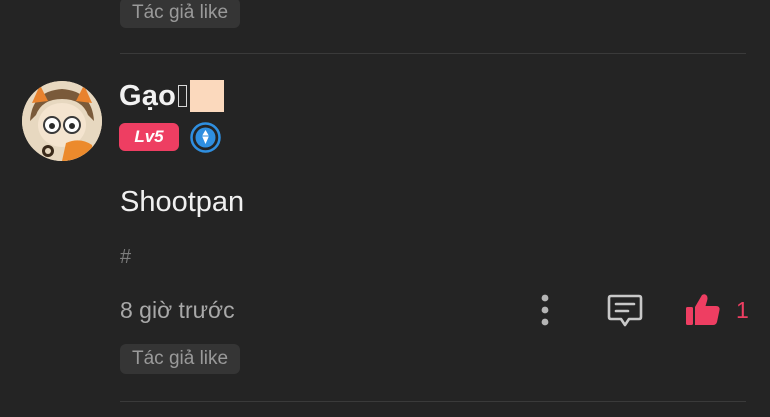 Image resolution: width=770 pixels, height=417 pixels. I want to click on more-icon, so click(545, 310).